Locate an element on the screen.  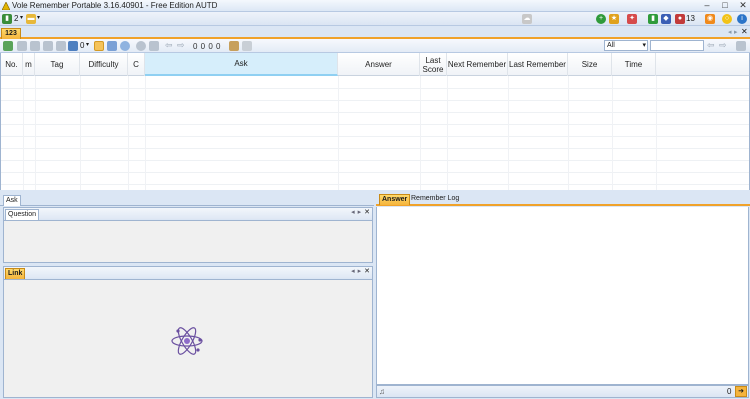
medal-icon: ✦ is located at coordinates (632, 19).